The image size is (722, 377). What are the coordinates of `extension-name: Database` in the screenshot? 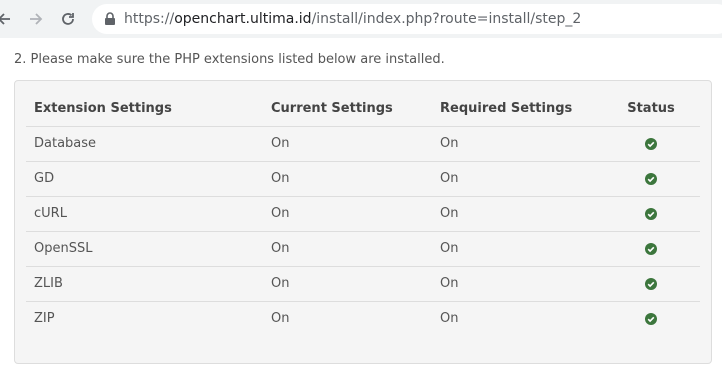 It's located at (144, 144).